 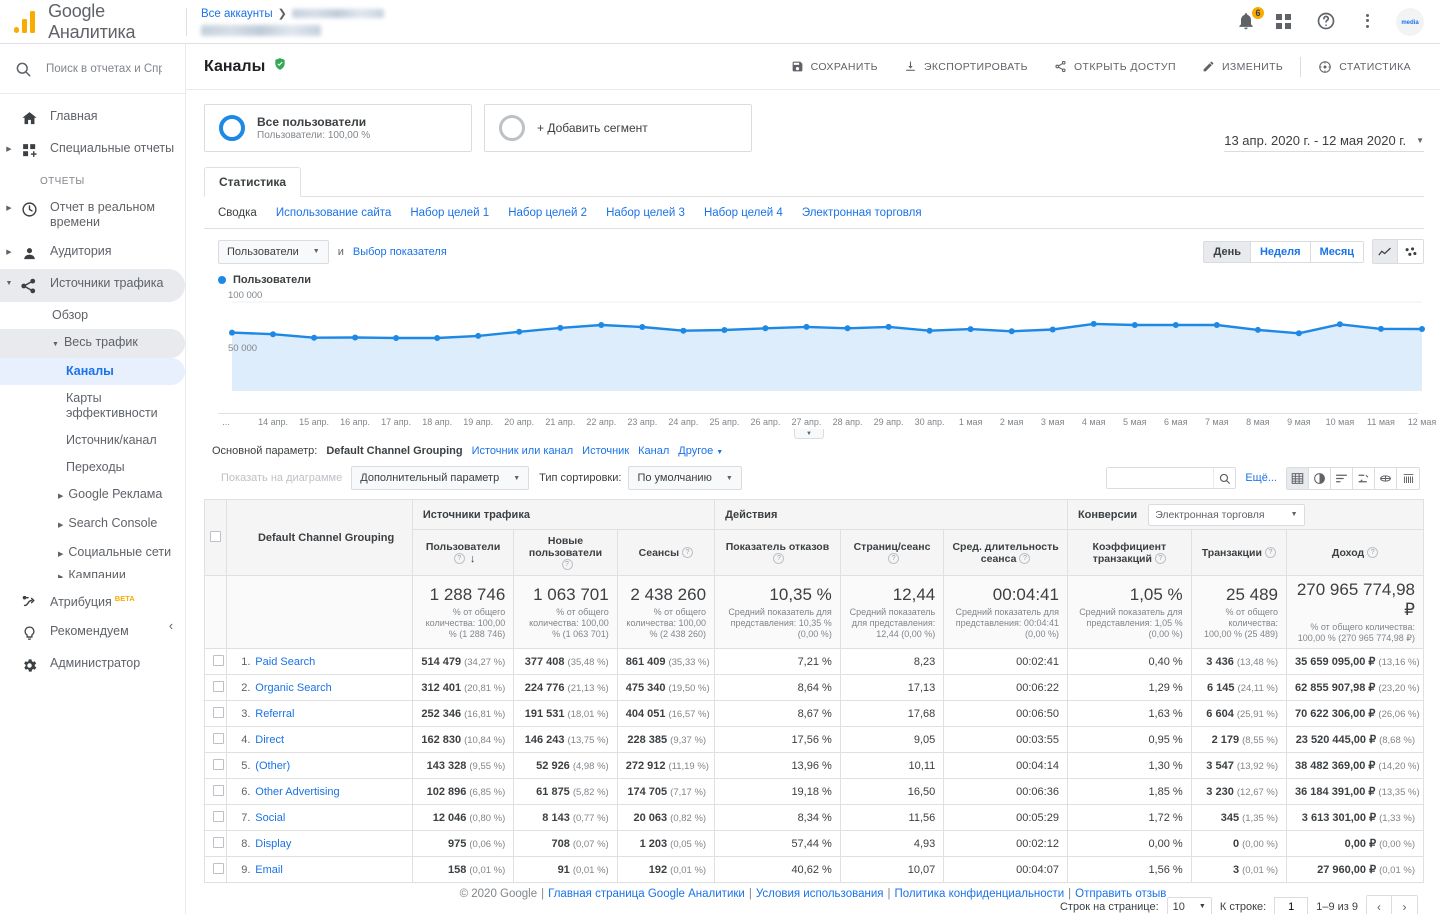 What do you see at coordinates (92, 467) in the screenshot?
I see `sidebar-item-referrals: Переходы` at bounding box center [92, 467].